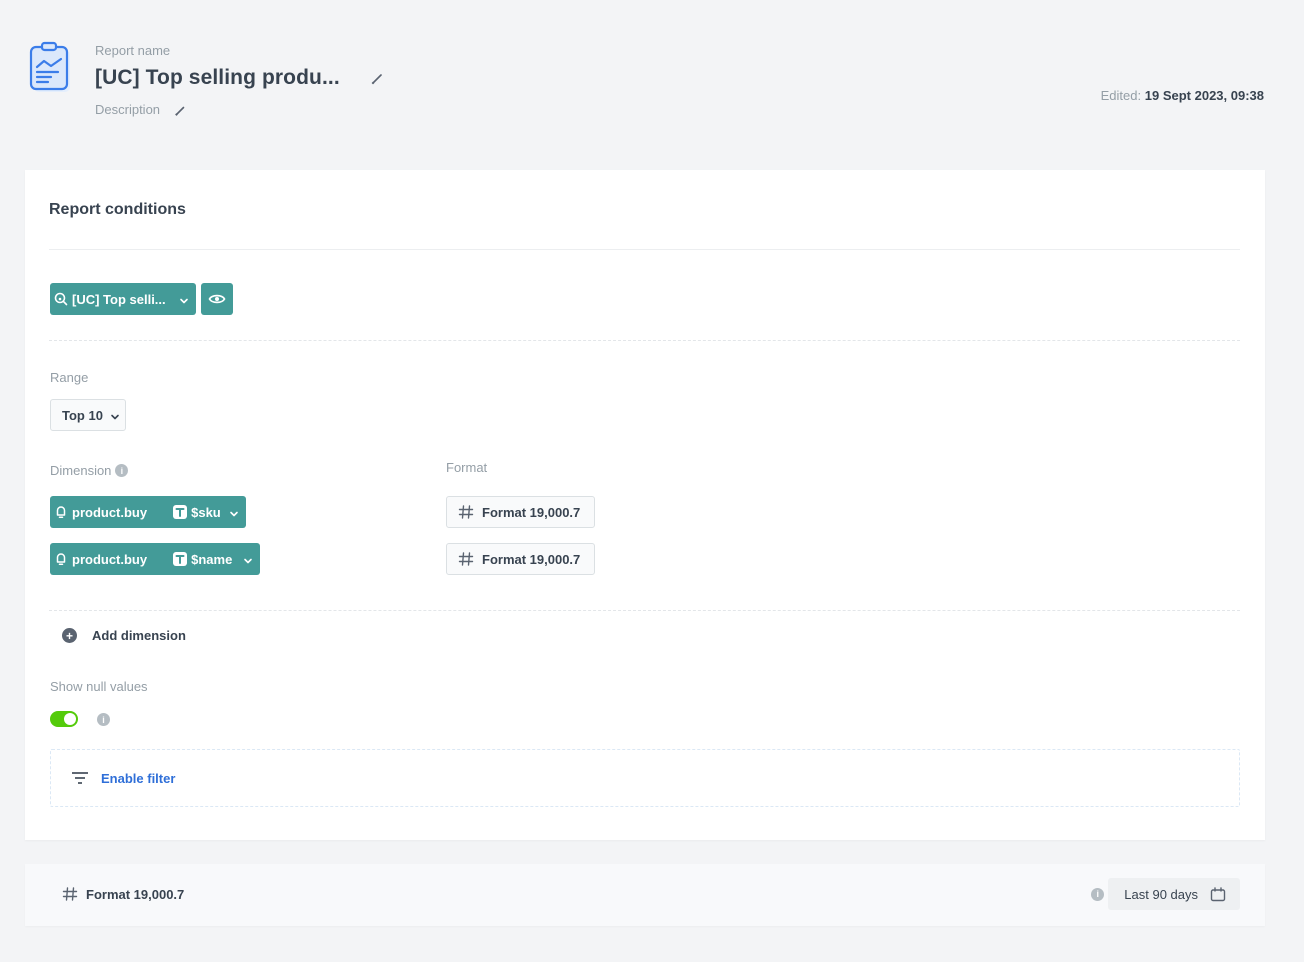 The width and height of the screenshot is (1304, 962). What do you see at coordinates (644, 249) in the screenshot?
I see `divider` at bounding box center [644, 249].